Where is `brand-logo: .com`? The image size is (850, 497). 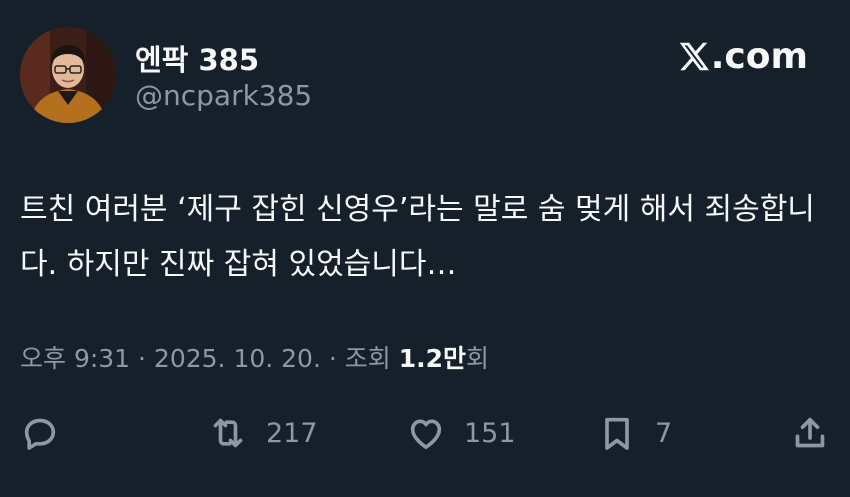 brand-logo: .com is located at coordinates (742, 56).